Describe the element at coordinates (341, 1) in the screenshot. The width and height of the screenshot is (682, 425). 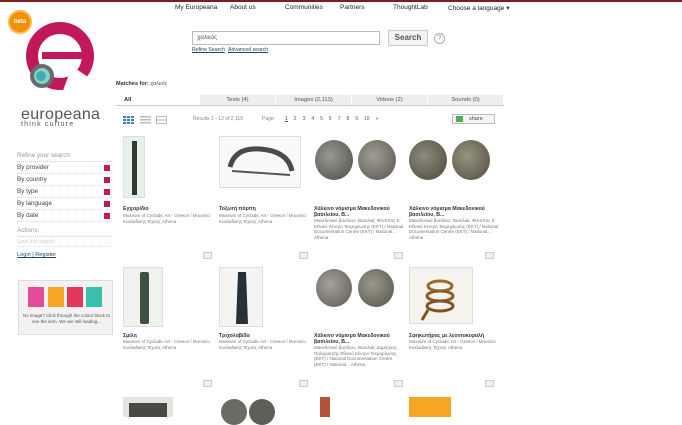
I see `top-bar` at that location.